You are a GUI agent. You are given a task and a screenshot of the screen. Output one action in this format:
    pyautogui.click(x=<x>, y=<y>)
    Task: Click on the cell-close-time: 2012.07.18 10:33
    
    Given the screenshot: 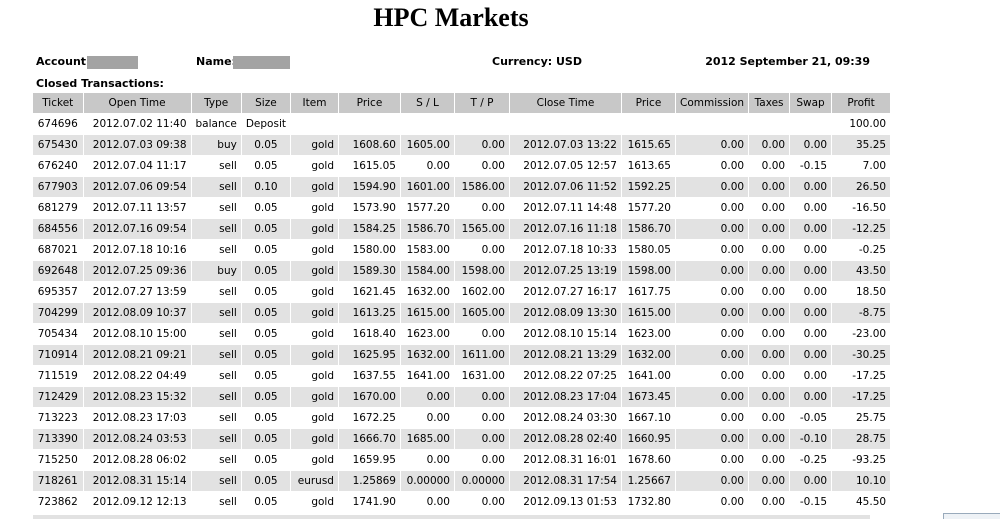 What is the action you would take?
    pyautogui.click(x=565, y=250)
    